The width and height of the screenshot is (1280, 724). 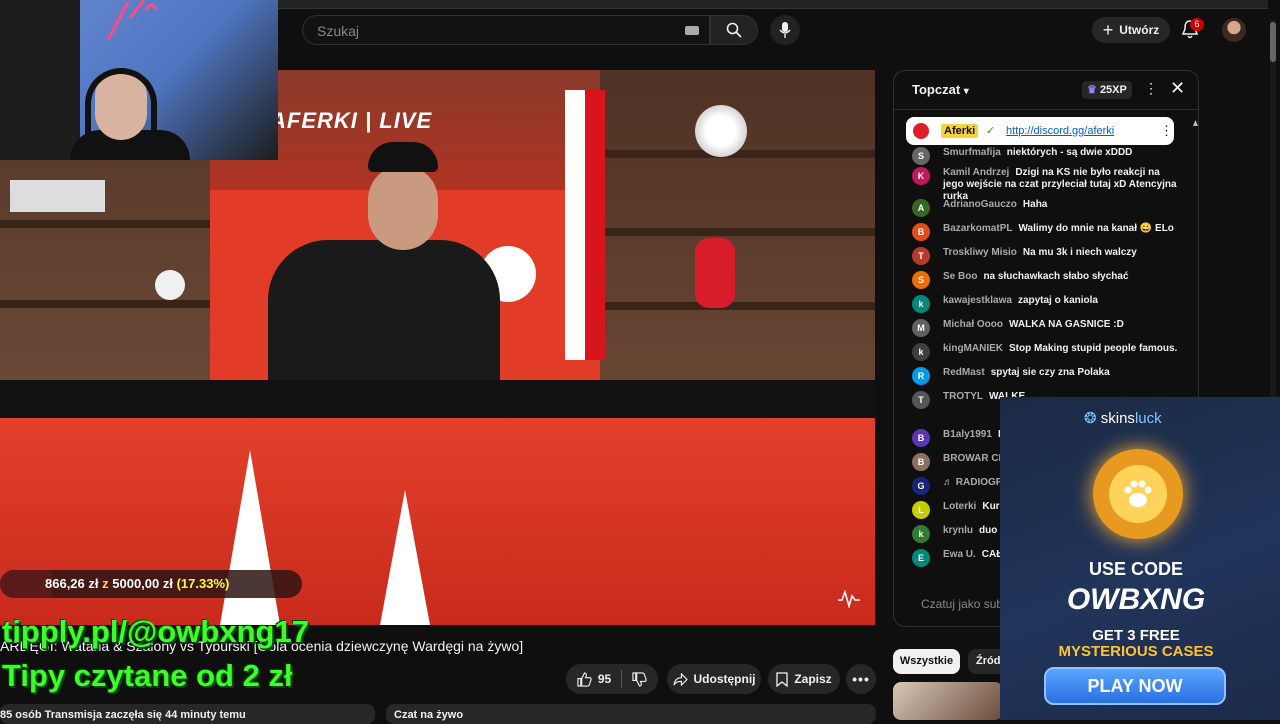 I want to click on chat-author: BROWAR CH, so click(x=974, y=458).